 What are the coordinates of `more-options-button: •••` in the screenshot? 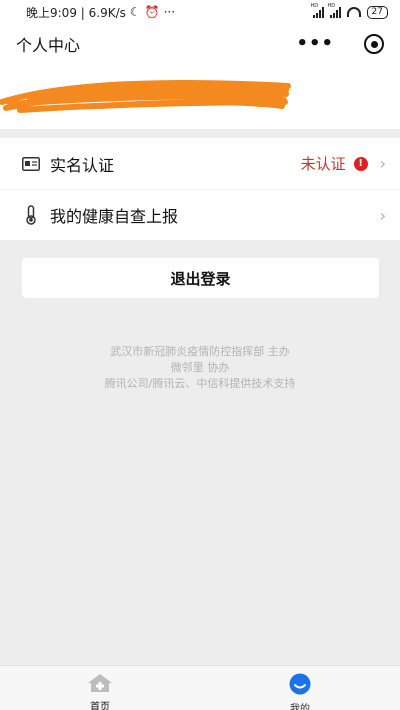 It's located at (315, 44).